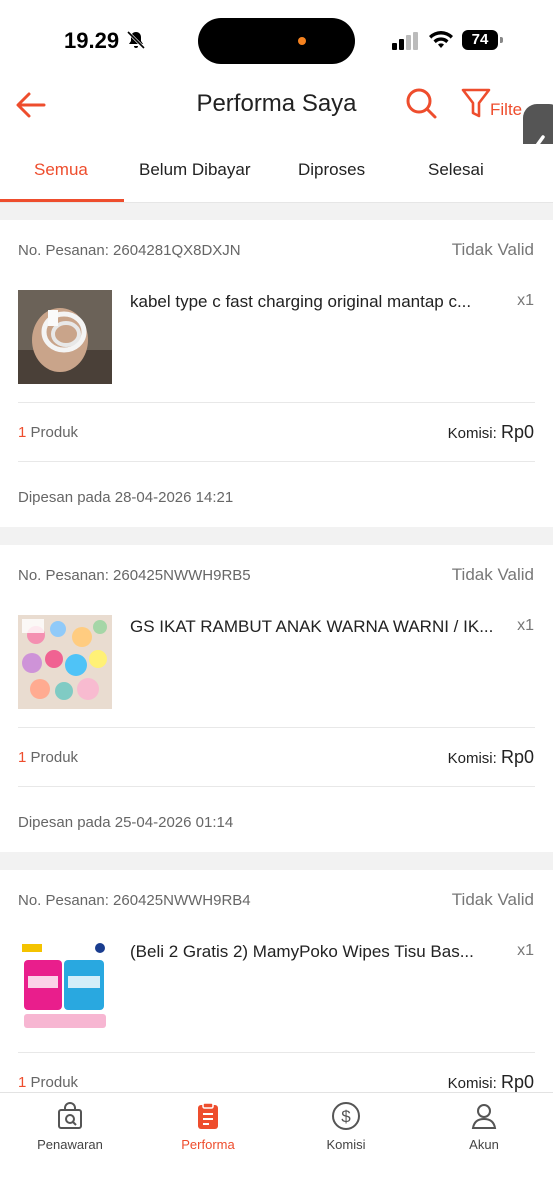 This screenshot has width=553, height=1201. What do you see at coordinates (70, 1144) in the screenshot?
I see `nav-label: Penawaran` at bounding box center [70, 1144].